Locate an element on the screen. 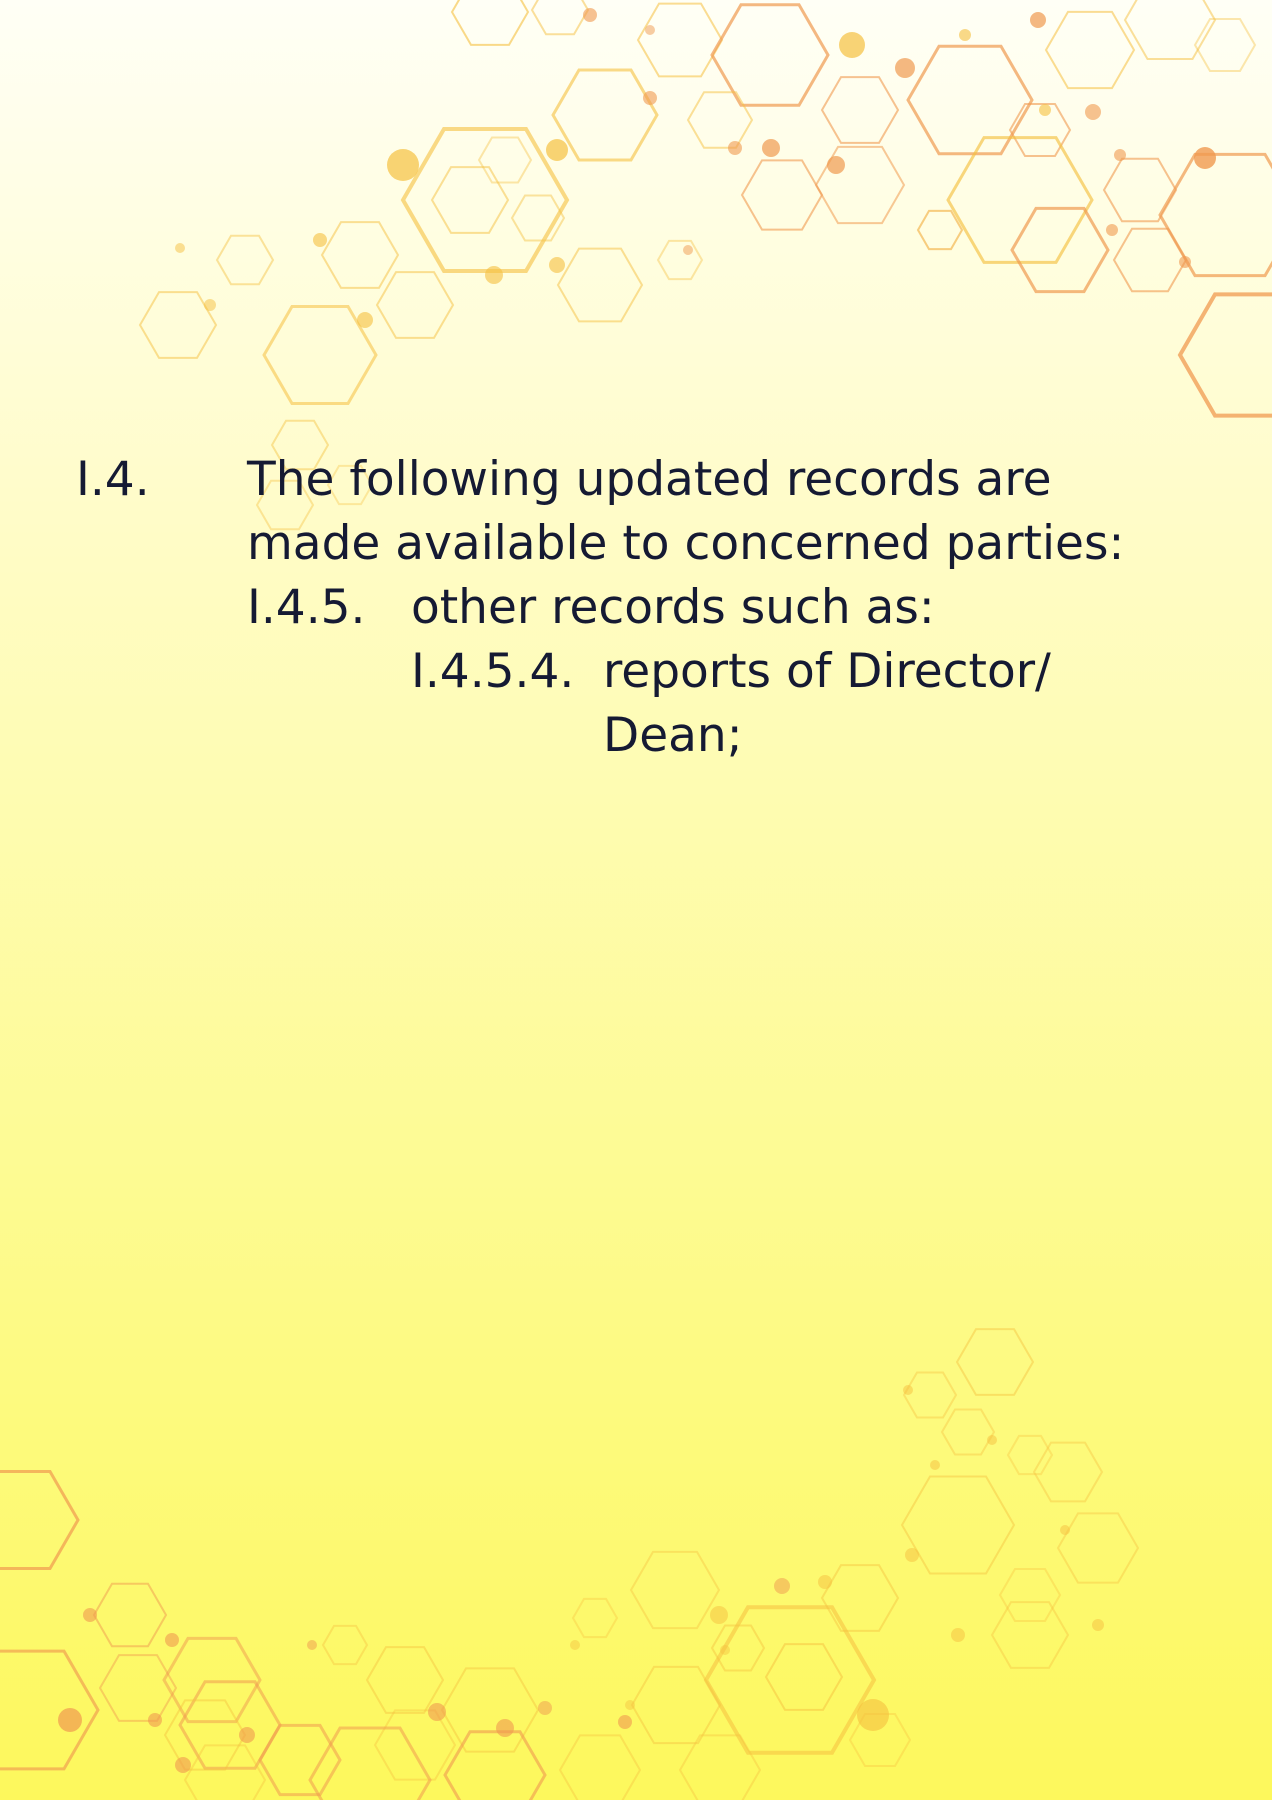 The height and width of the screenshot is (1800, 1272). clause-1-4-5-4-number: I.4.5.4. is located at coordinates (493, 671).